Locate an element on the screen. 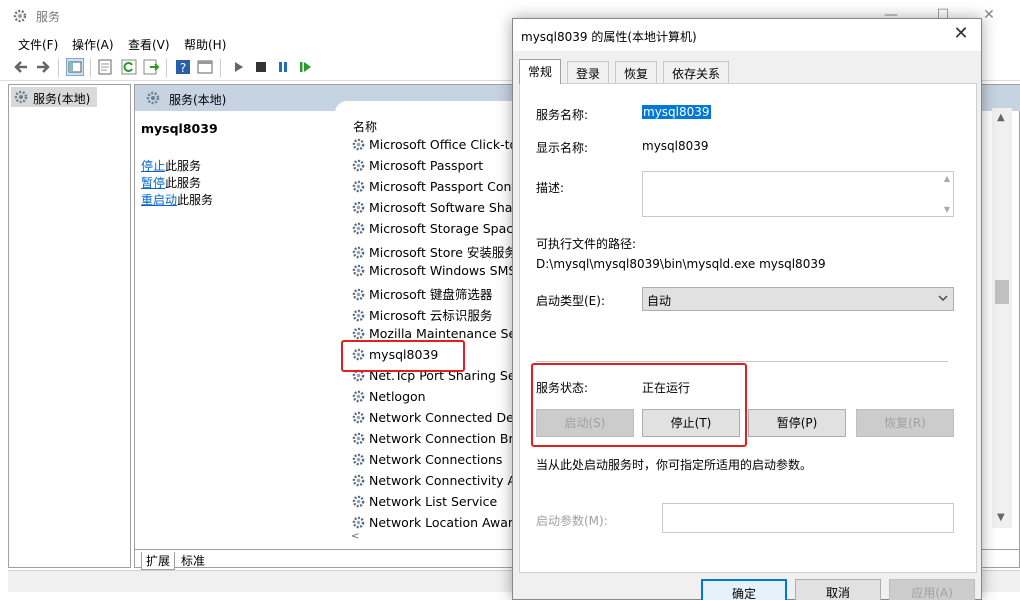  resume-button: 恢复(R) is located at coordinates (905, 423).